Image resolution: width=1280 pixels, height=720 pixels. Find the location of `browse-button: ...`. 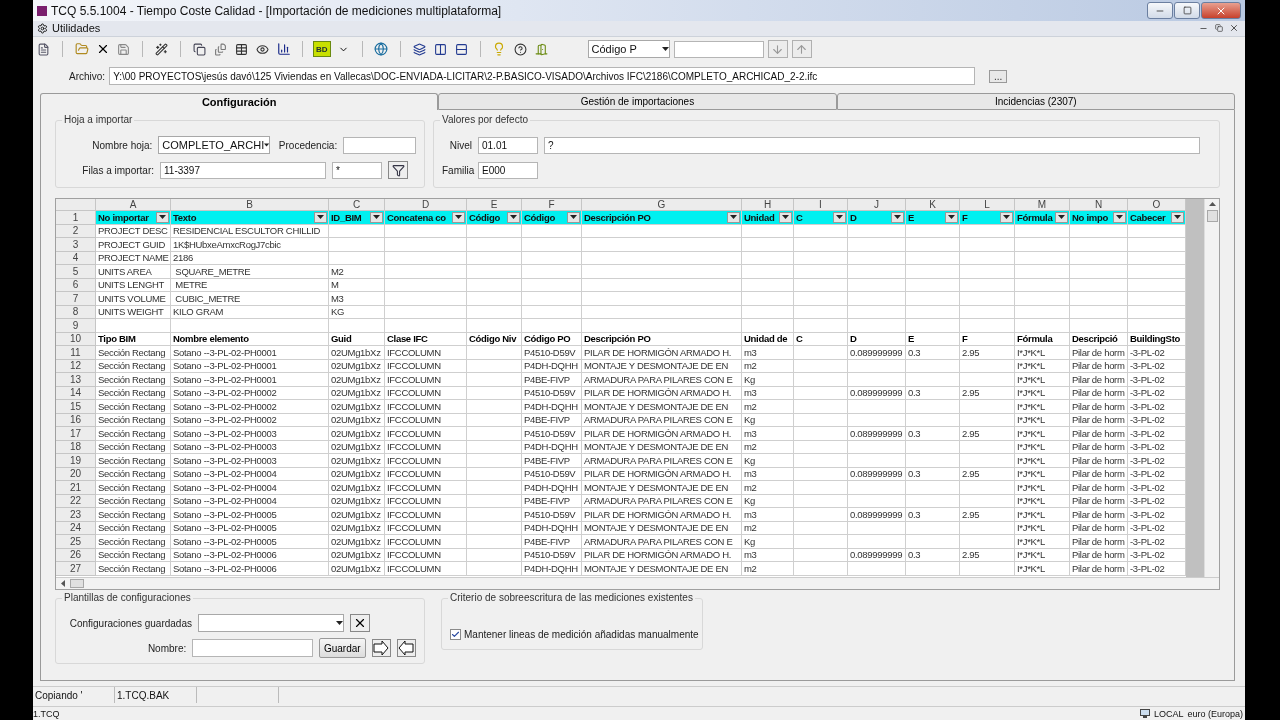

browse-button: ... is located at coordinates (998, 76).